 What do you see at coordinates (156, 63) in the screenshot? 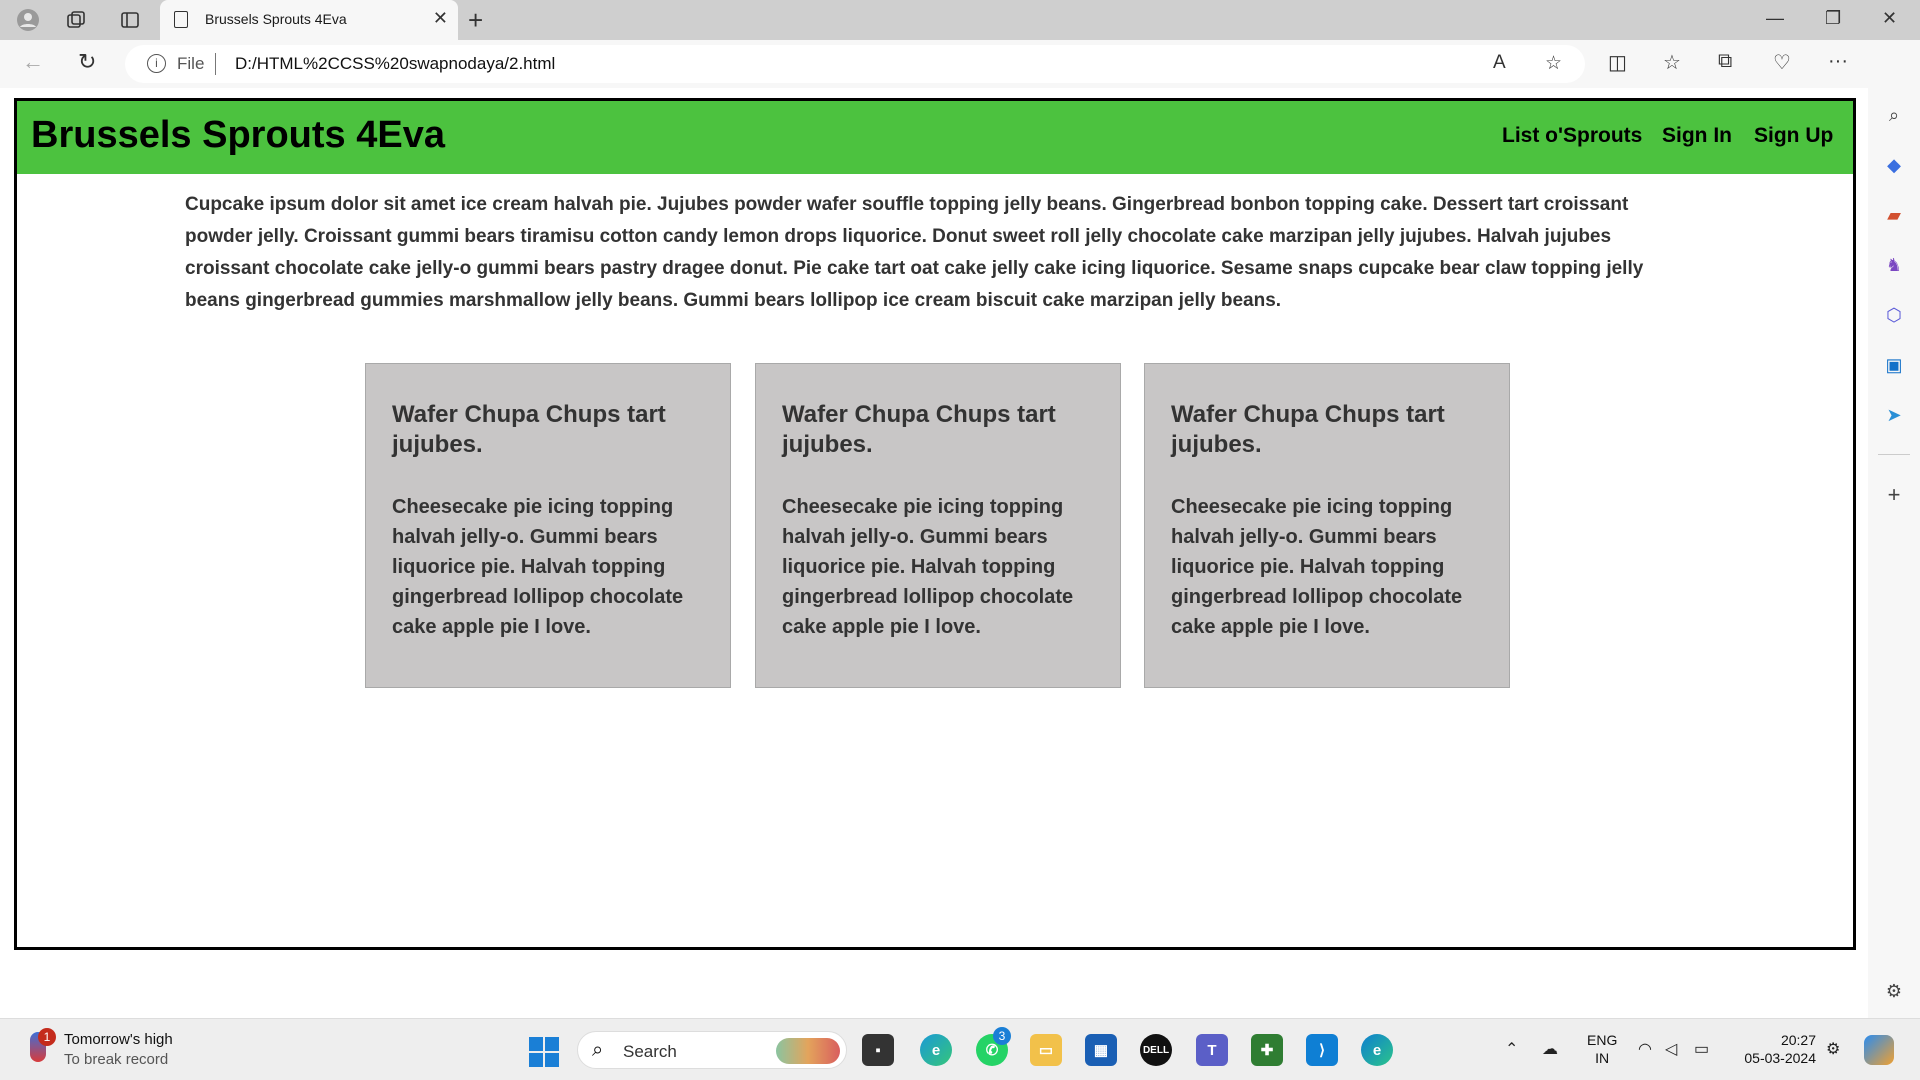
I see `info-icon: i` at bounding box center [156, 63].